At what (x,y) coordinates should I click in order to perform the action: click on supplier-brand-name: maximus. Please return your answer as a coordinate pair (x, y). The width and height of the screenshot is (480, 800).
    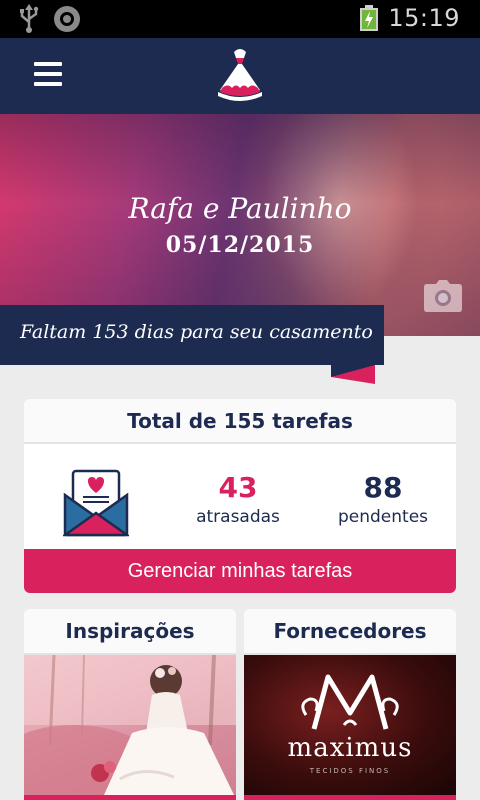
    Looking at the image, I should click on (350, 748).